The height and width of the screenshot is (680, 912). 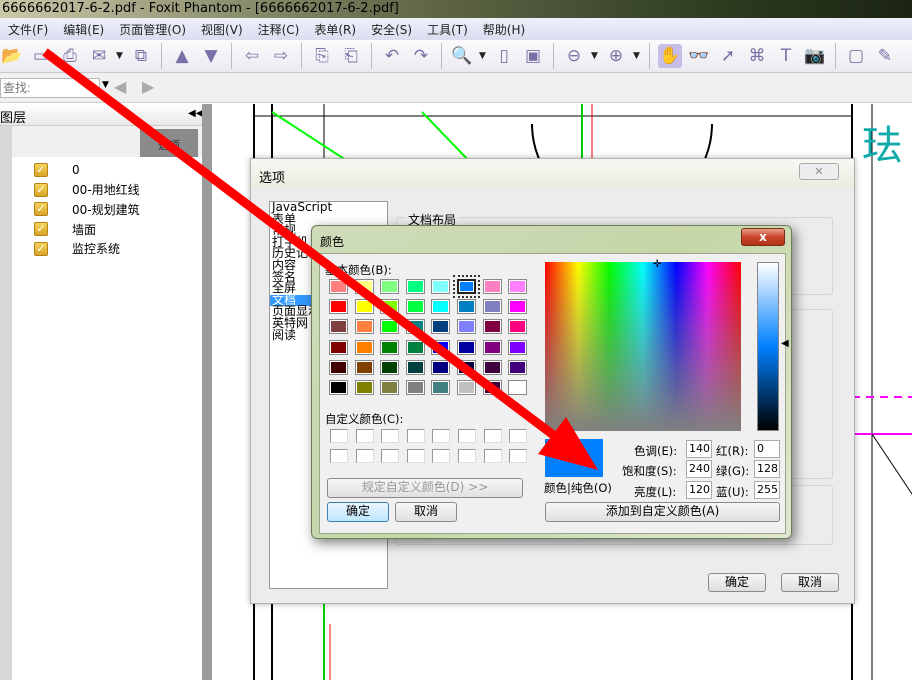 What do you see at coordinates (503, 29) in the screenshot?
I see `menu-item: 帮助(H)` at bounding box center [503, 29].